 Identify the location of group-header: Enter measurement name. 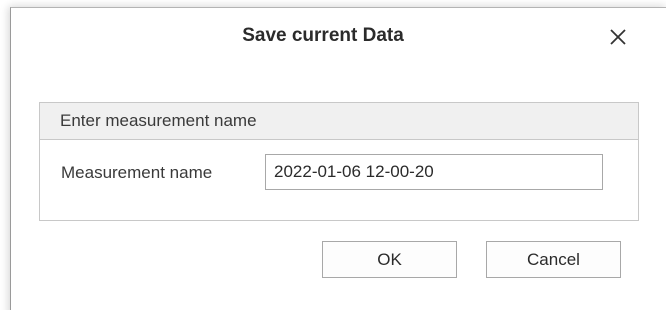
(339, 121).